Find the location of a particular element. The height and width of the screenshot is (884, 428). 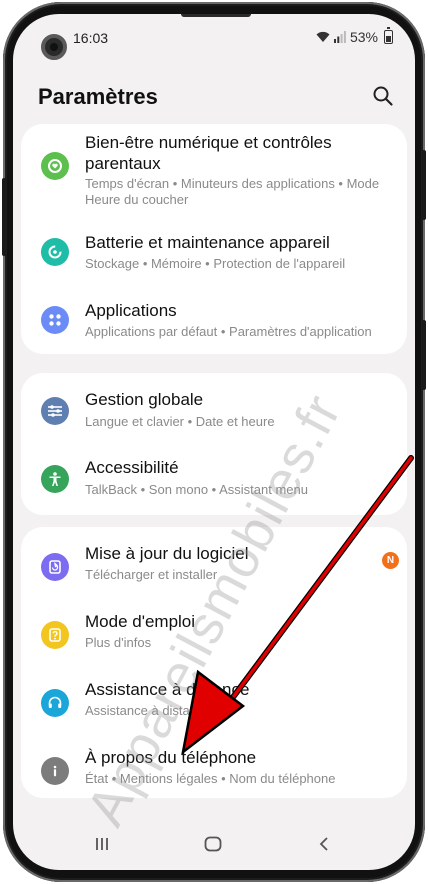

menu-item-subtitle: Langue et clavier • Date et heure is located at coordinates (180, 421).